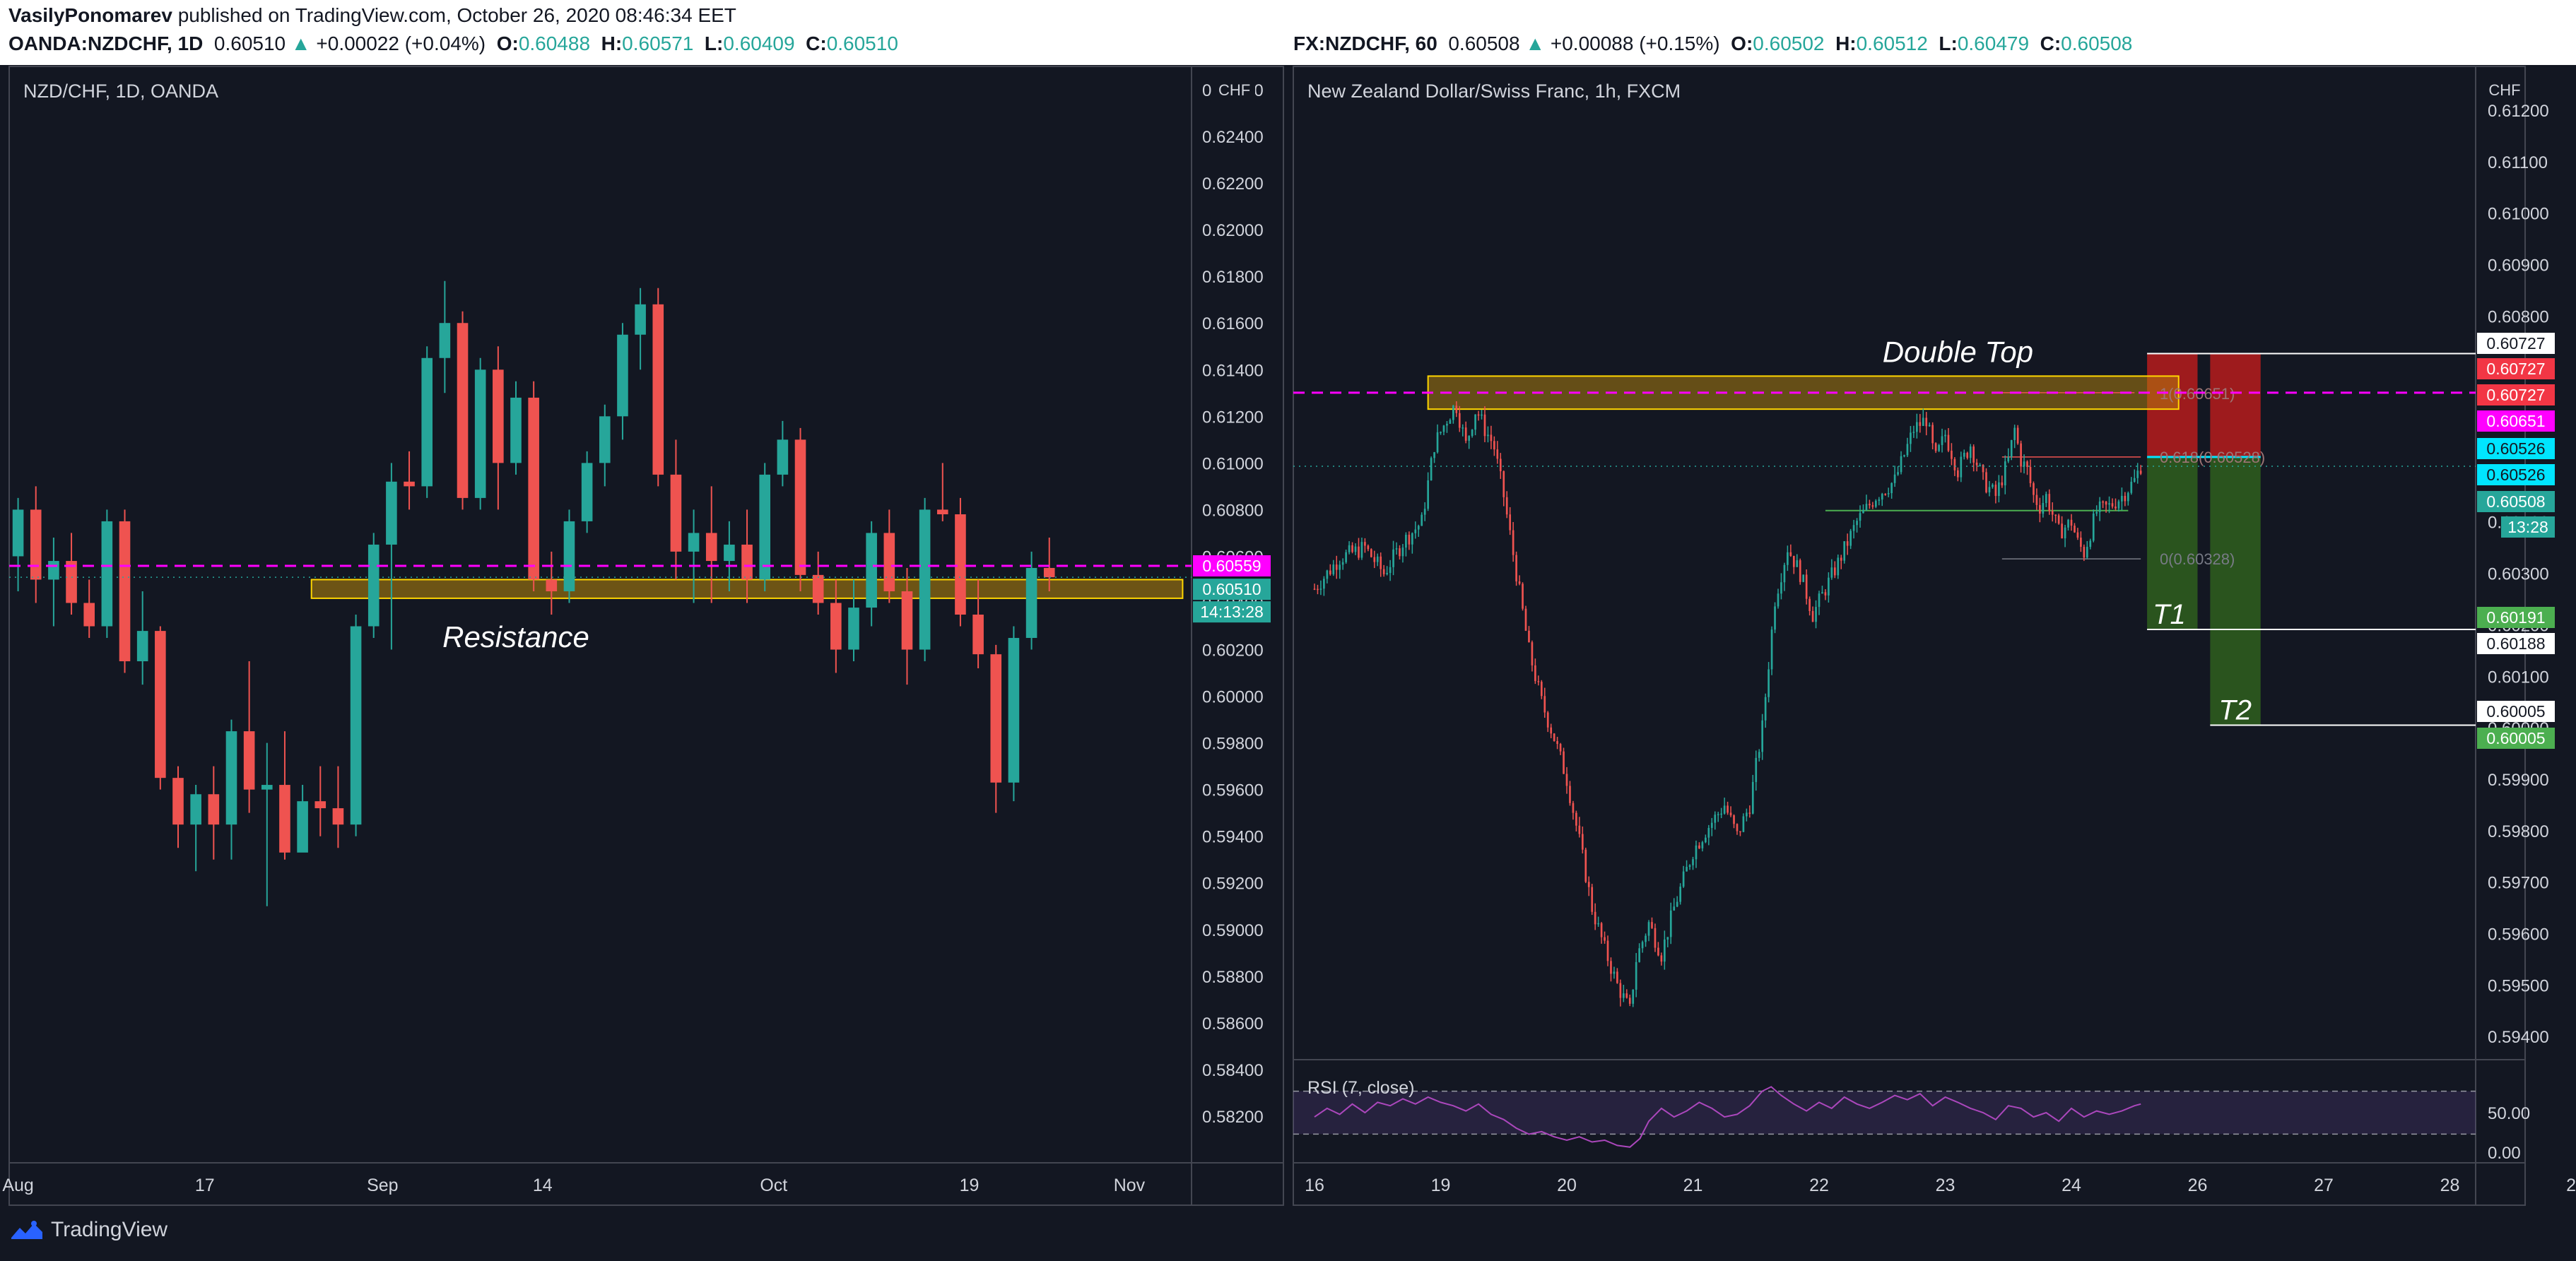 The image size is (2576, 1261). I want to click on double-top-annotation: Double Top, so click(1958, 353).